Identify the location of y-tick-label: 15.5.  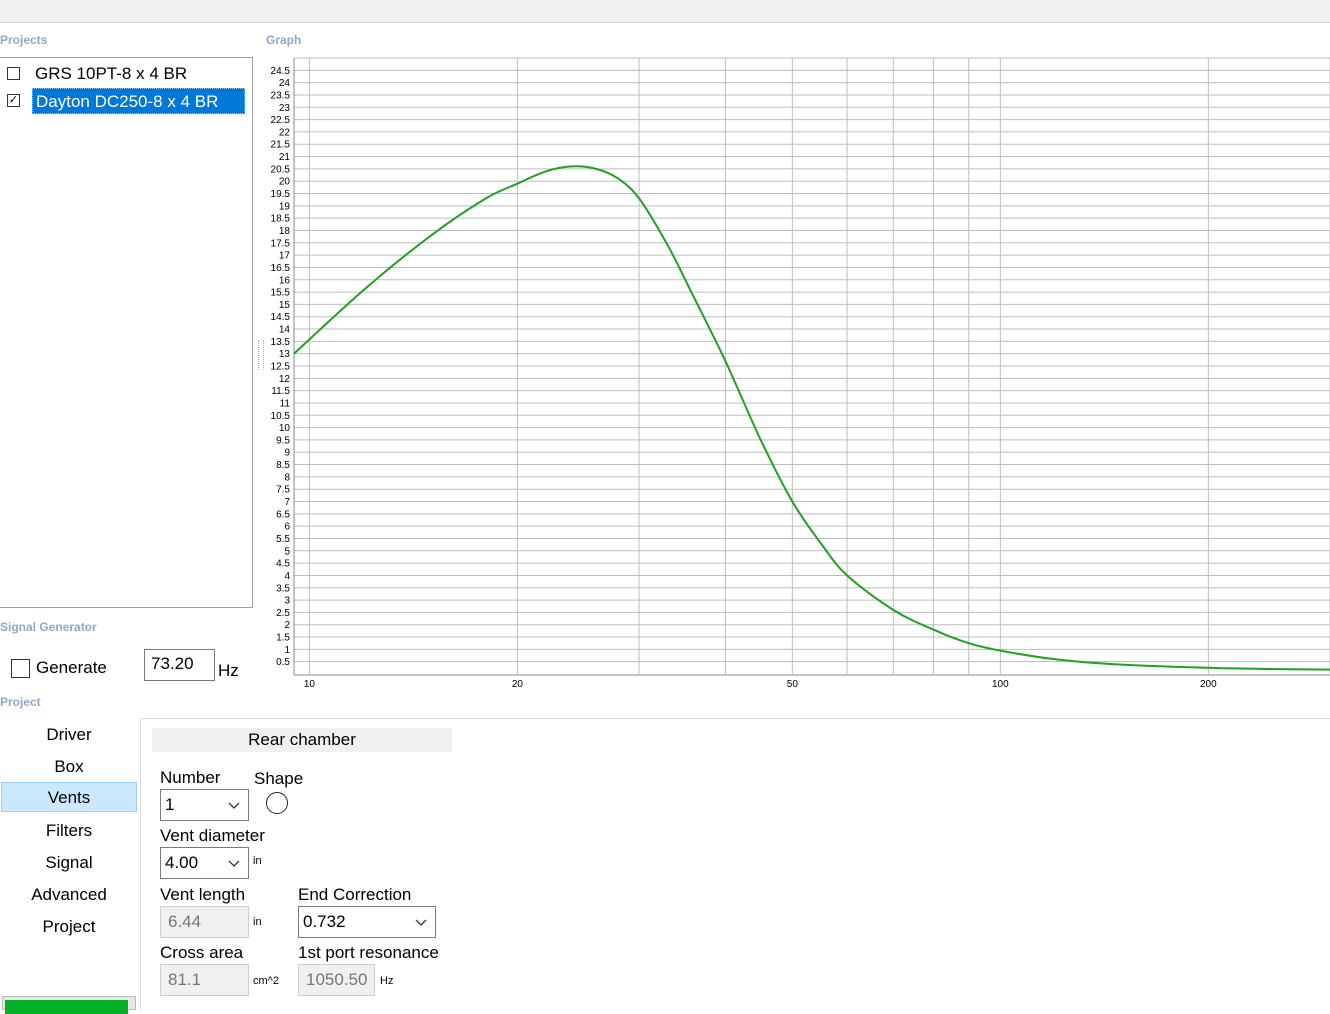
(281, 293).